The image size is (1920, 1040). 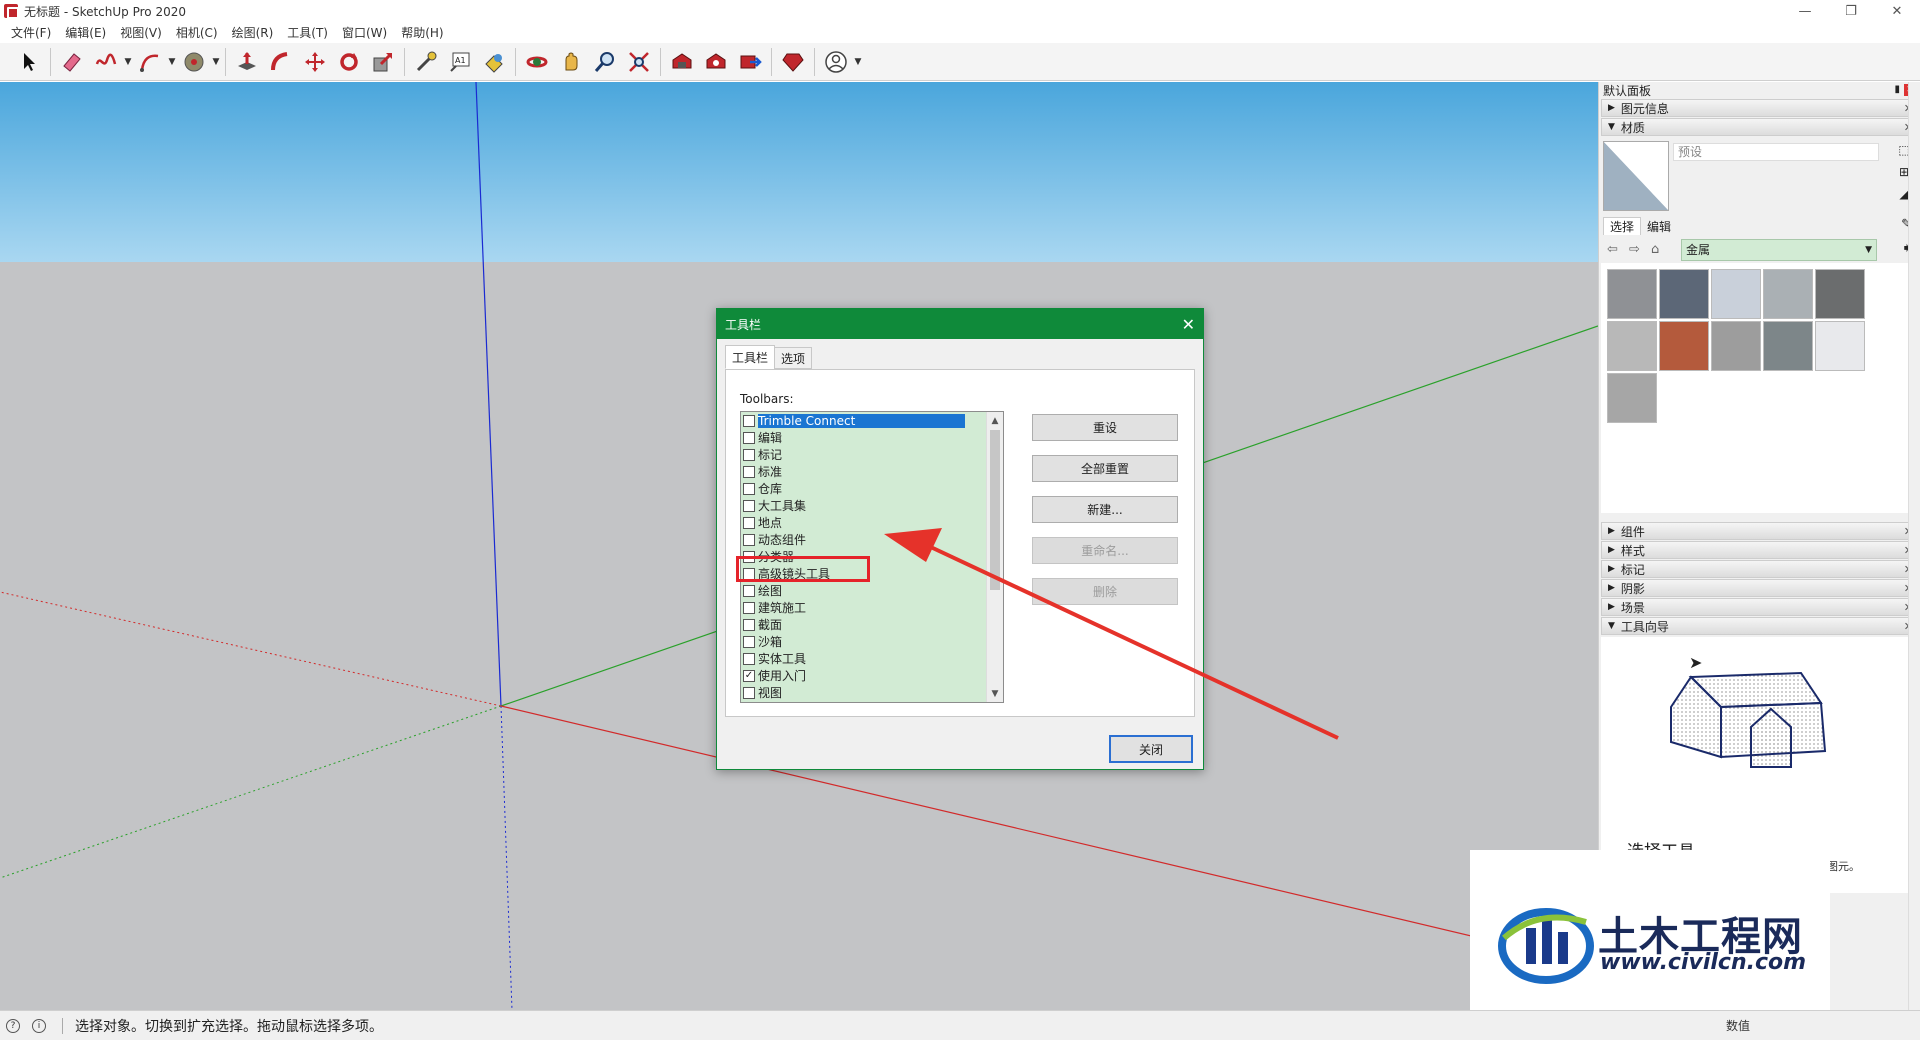 I want to click on zoom-tool-button, so click(x=605, y=62).